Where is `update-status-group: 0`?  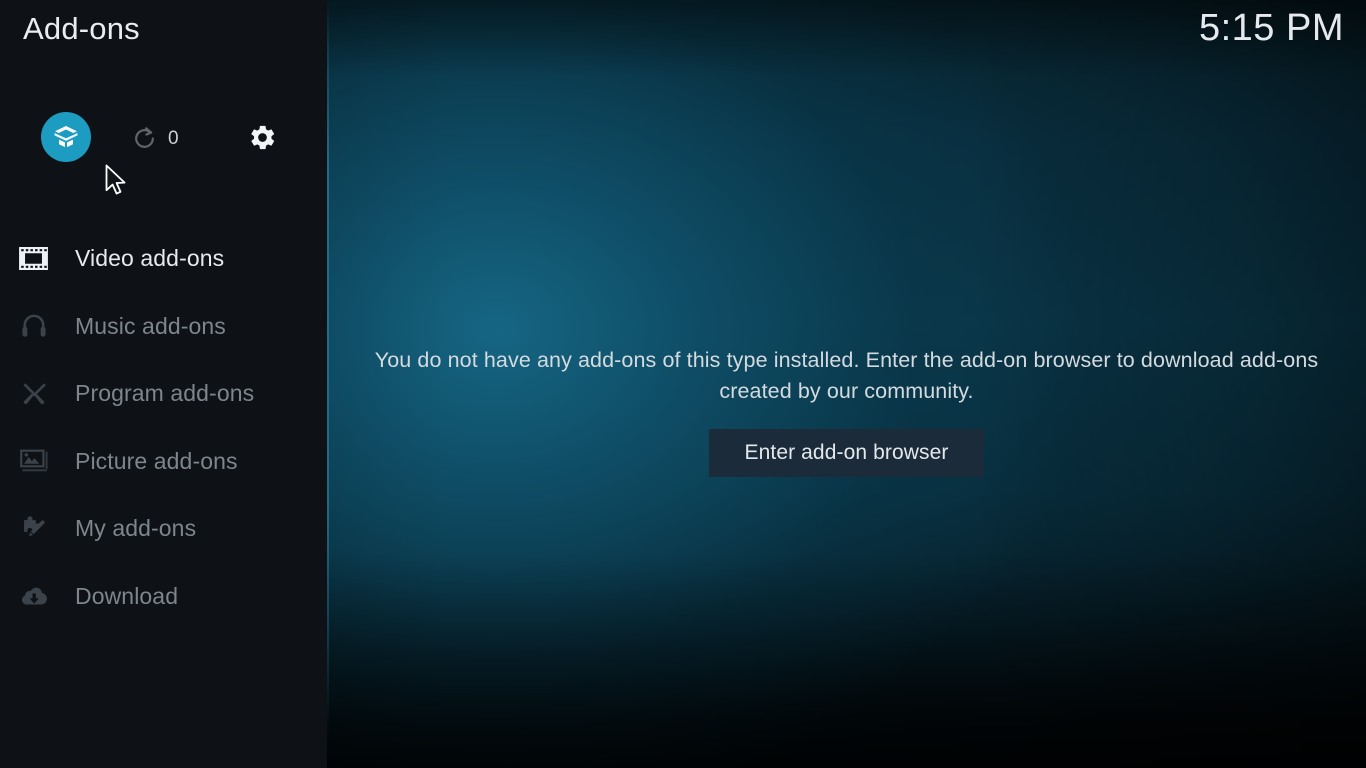 update-status-group: 0 is located at coordinates (155, 138).